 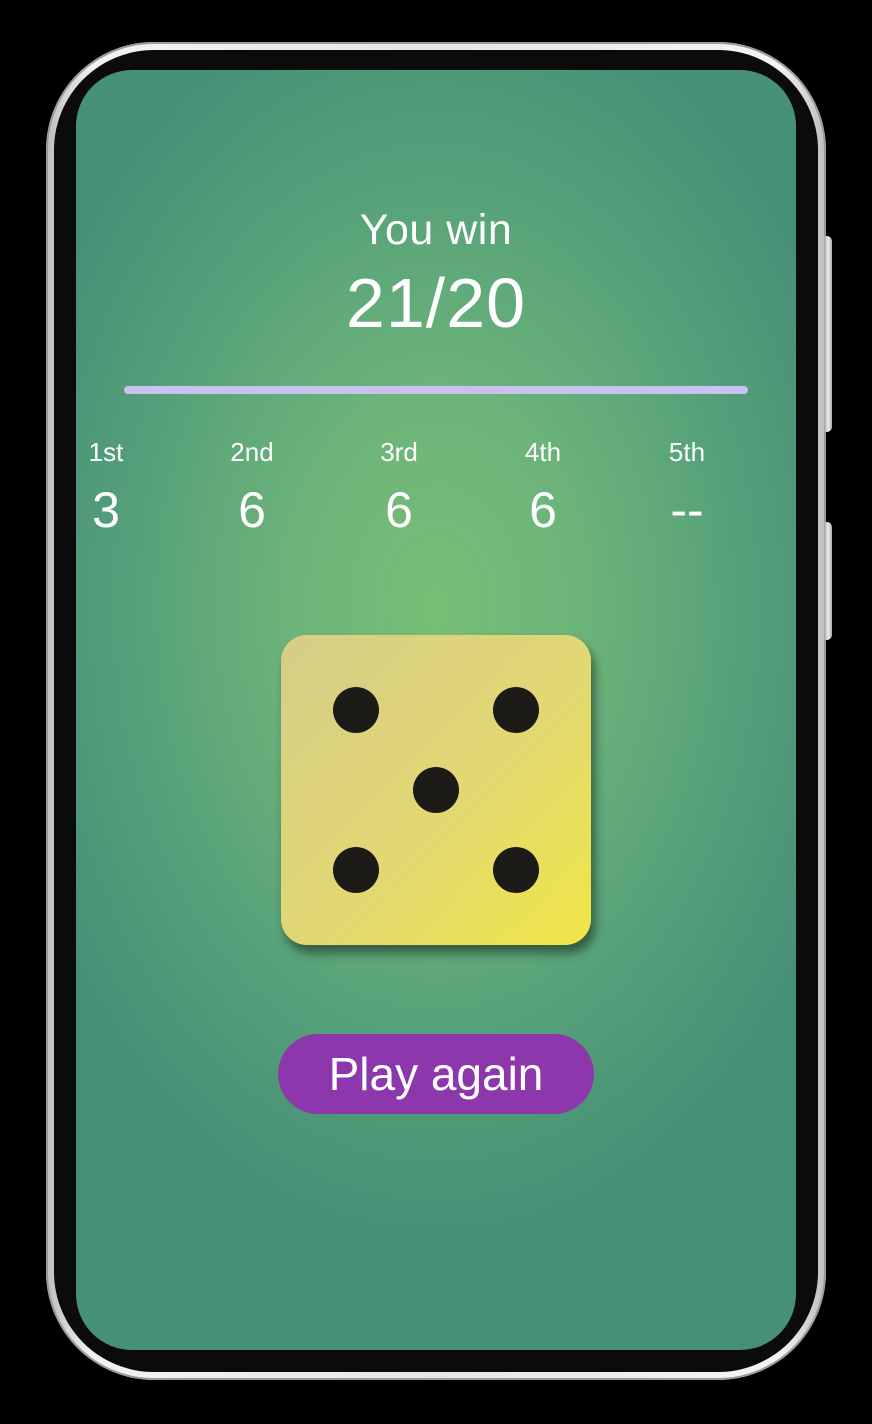 What do you see at coordinates (436, 303) in the screenshot?
I see `score-display: 21/20` at bounding box center [436, 303].